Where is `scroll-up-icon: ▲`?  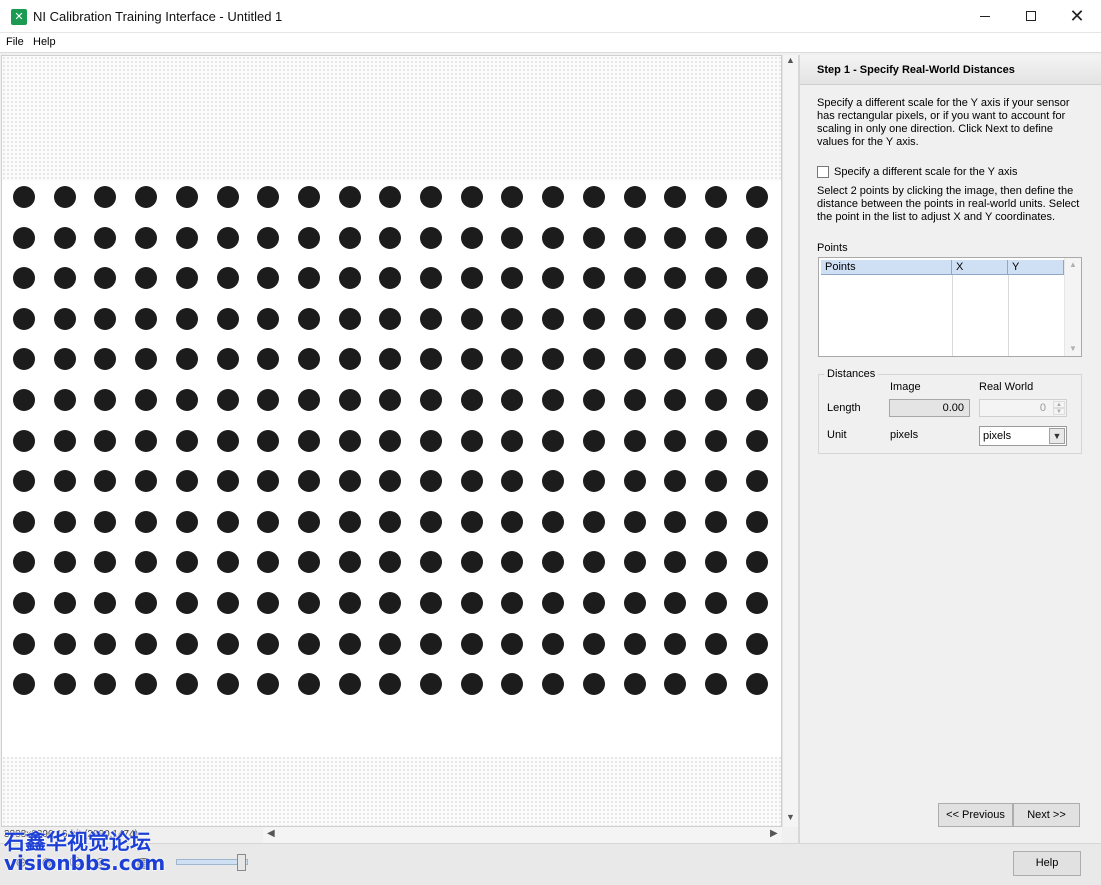 scroll-up-icon: ▲ is located at coordinates (790, 60).